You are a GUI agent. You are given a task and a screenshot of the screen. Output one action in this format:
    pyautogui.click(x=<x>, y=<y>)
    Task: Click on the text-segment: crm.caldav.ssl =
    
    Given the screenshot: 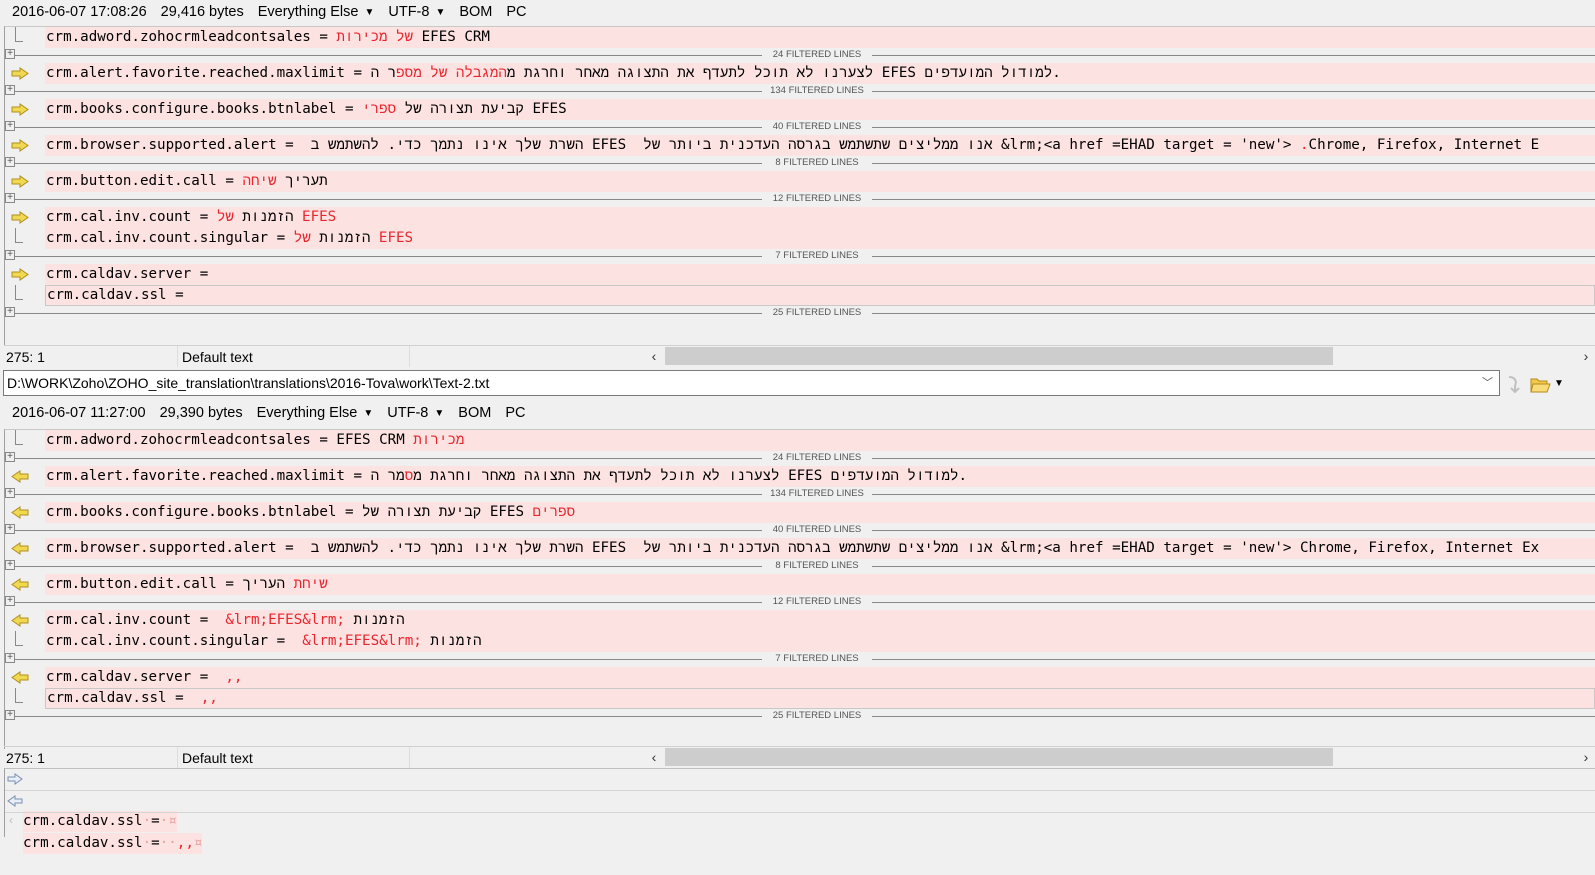 What is the action you would take?
    pyautogui.click(x=124, y=698)
    